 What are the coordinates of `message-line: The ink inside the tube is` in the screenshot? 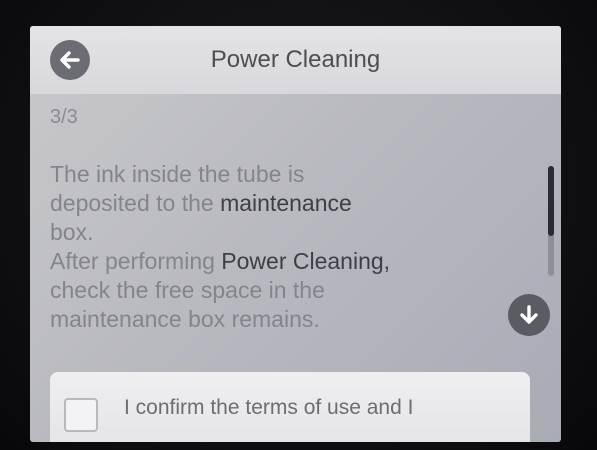 It's located at (177, 174).